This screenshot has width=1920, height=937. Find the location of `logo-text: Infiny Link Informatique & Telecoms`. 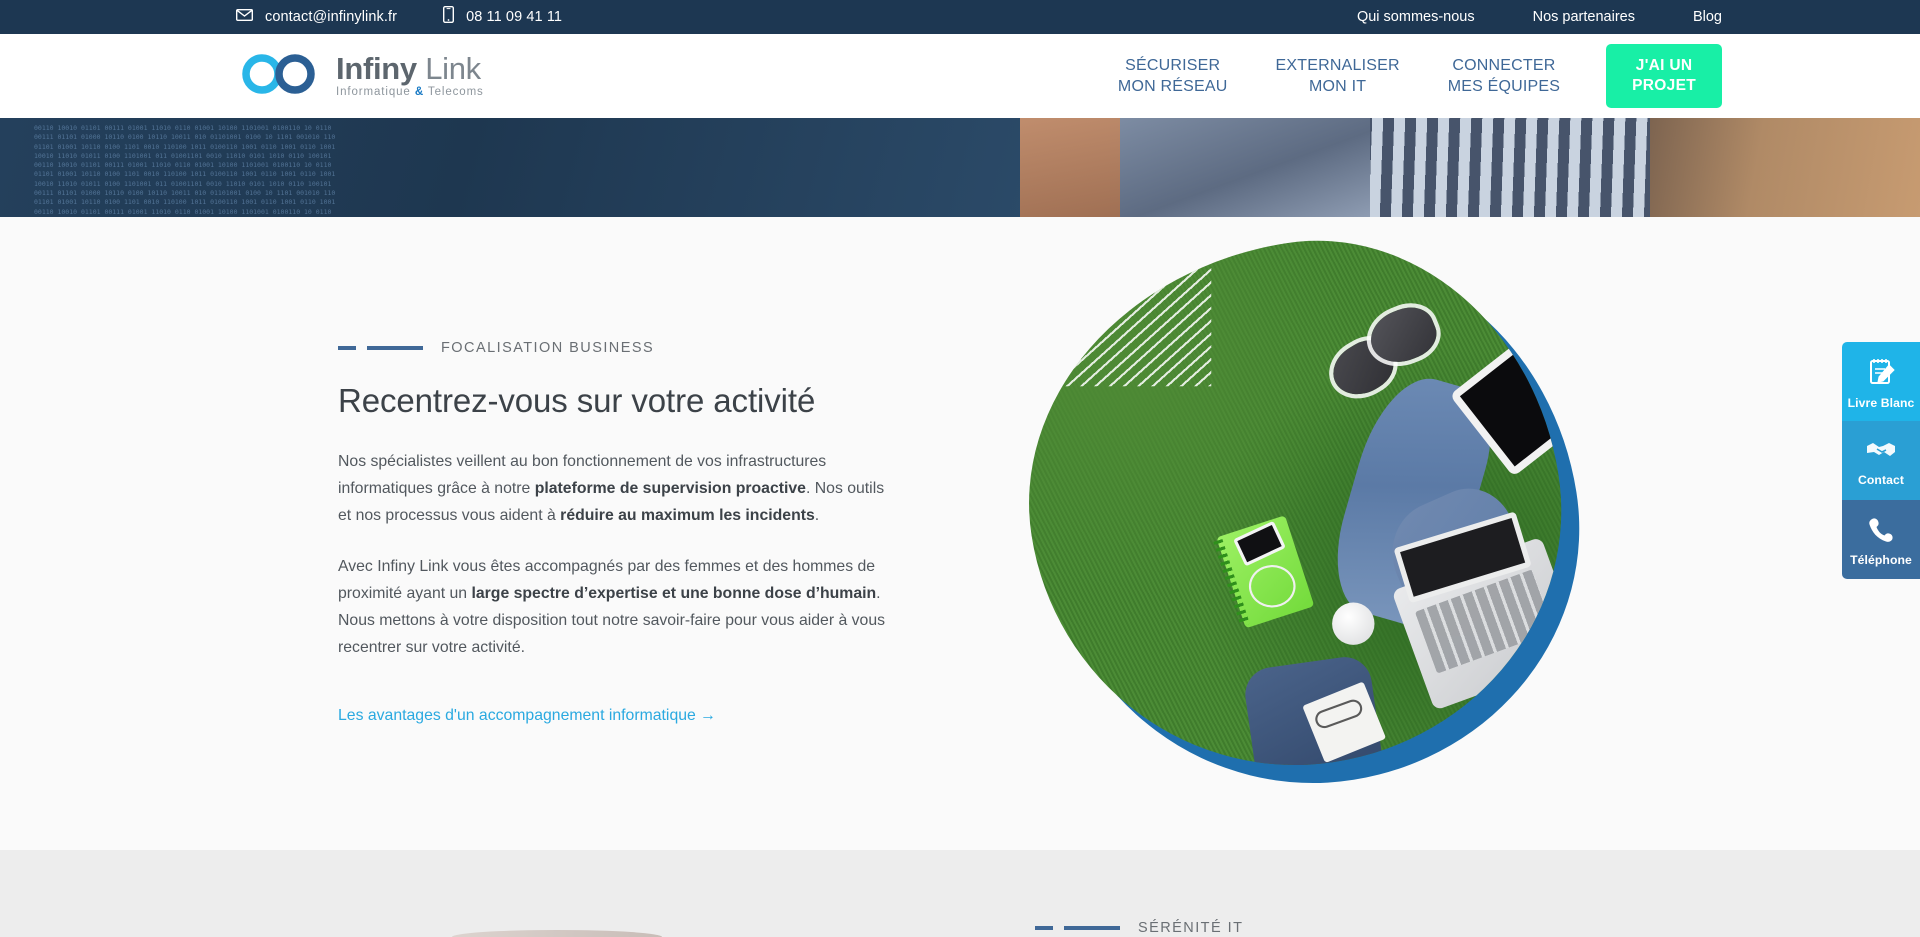

logo-text: Infiny Link Informatique & Telecoms is located at coordinates (410, 76).